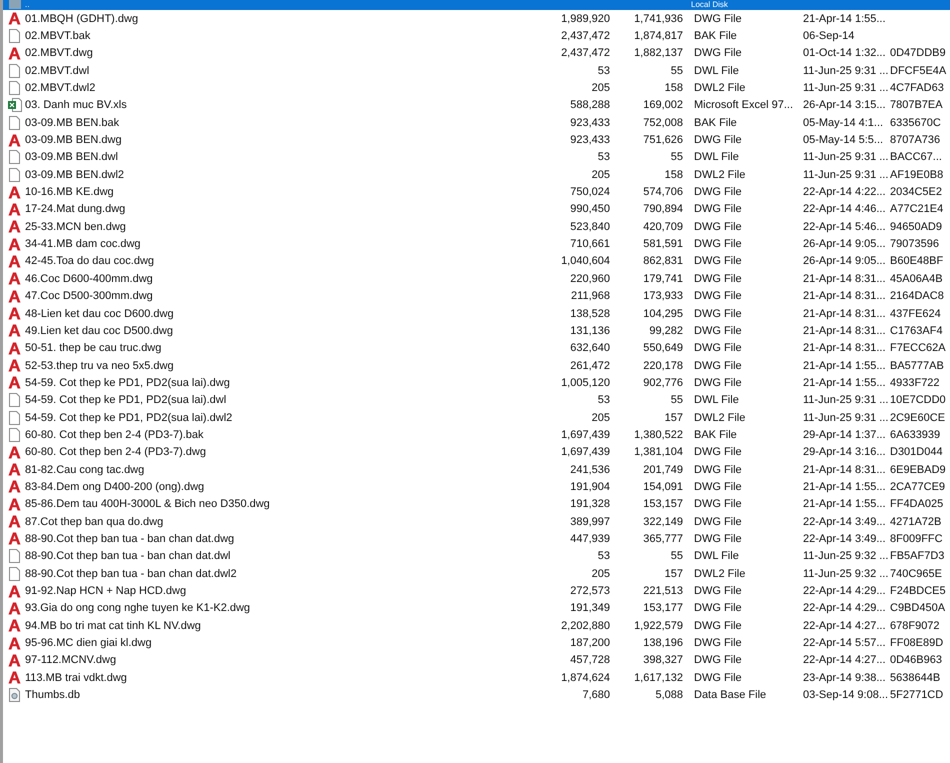  Describe the element at coordinates (476, 36) in the screenshot. I see `file-row: 02.MBVT.bak 2,437,472 1,874,817 BAK File 06-Sep-14` at that location.